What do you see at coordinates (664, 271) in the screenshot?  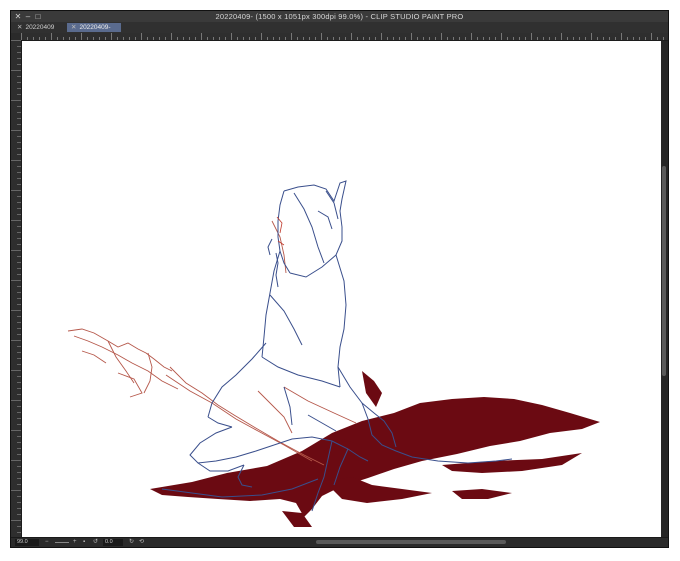 I see `vertical-scroll-thumb` at bounding box center [664, 271].